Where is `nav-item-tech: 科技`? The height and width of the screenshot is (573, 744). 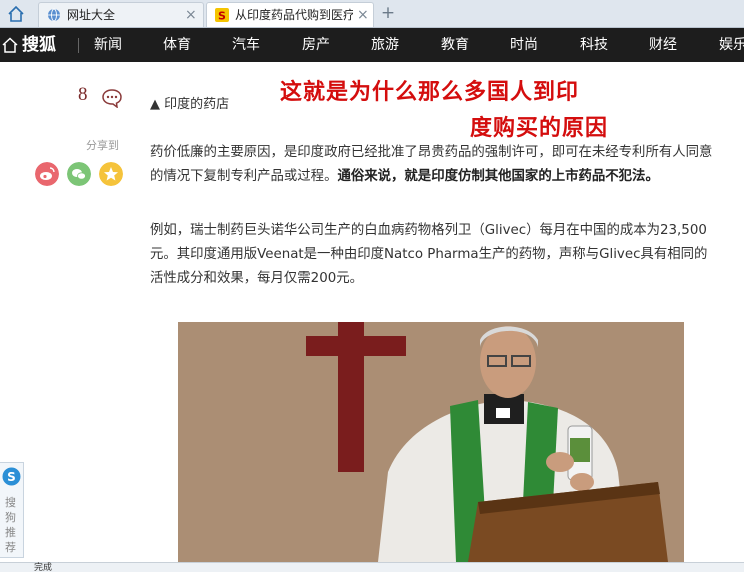
nav-item-tech: 科技 is located at coordinates (594, 45).